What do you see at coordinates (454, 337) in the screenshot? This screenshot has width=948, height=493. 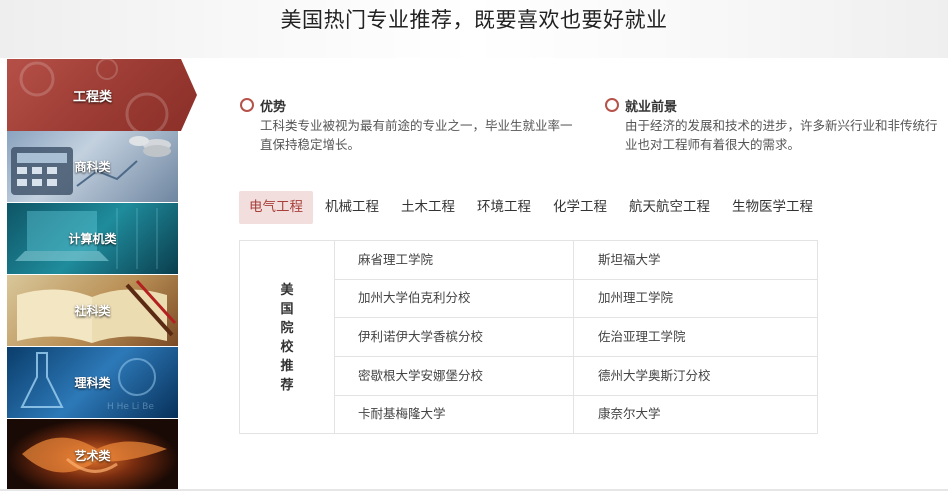 I see `school-link: 伊利诺伊大学香槟分校` at bounding box center [454, 337].